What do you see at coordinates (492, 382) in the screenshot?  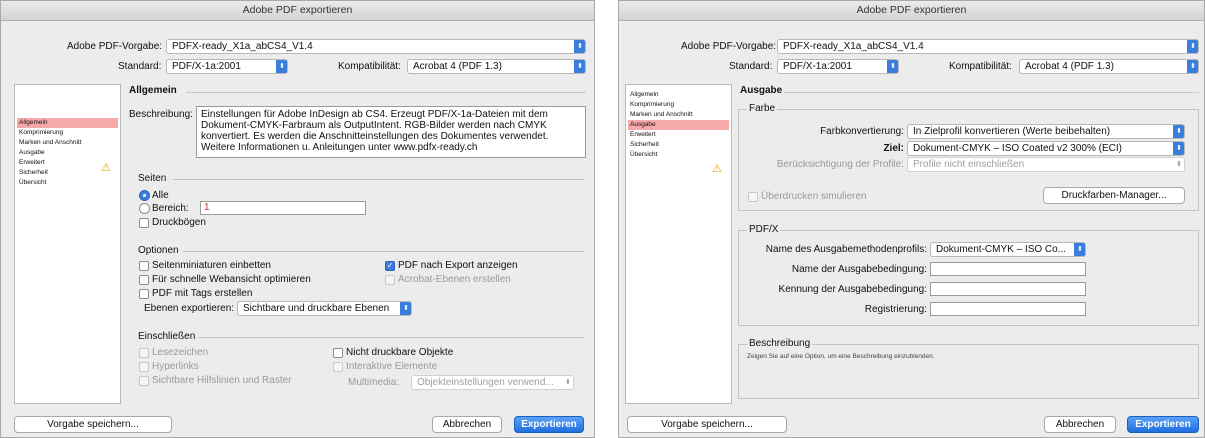 I see `multimedia-select: Objekteinstellungen verwend... ⬍` at bounding box center [492, 382].